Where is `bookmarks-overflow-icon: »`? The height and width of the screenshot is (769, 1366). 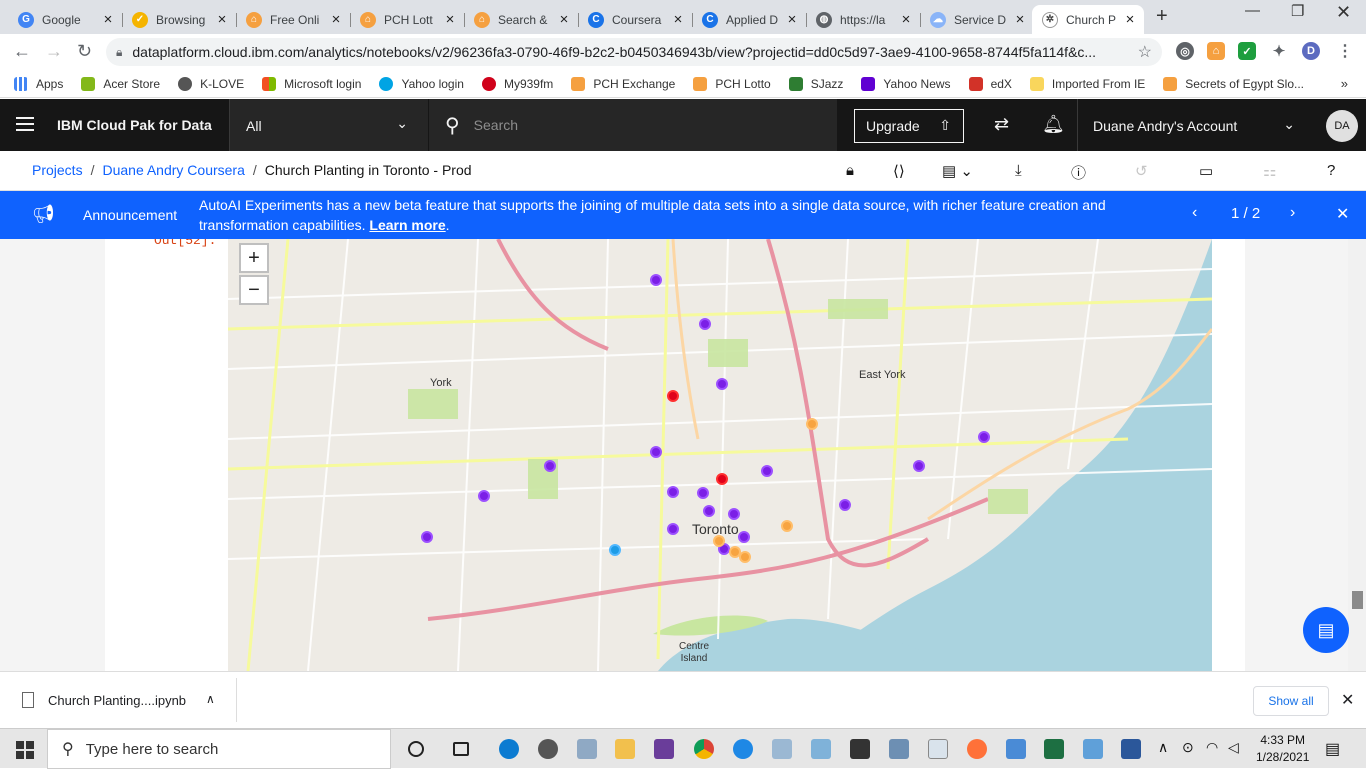
bookmarks-overflow-icon: » is located at coordinates (1344, 83).